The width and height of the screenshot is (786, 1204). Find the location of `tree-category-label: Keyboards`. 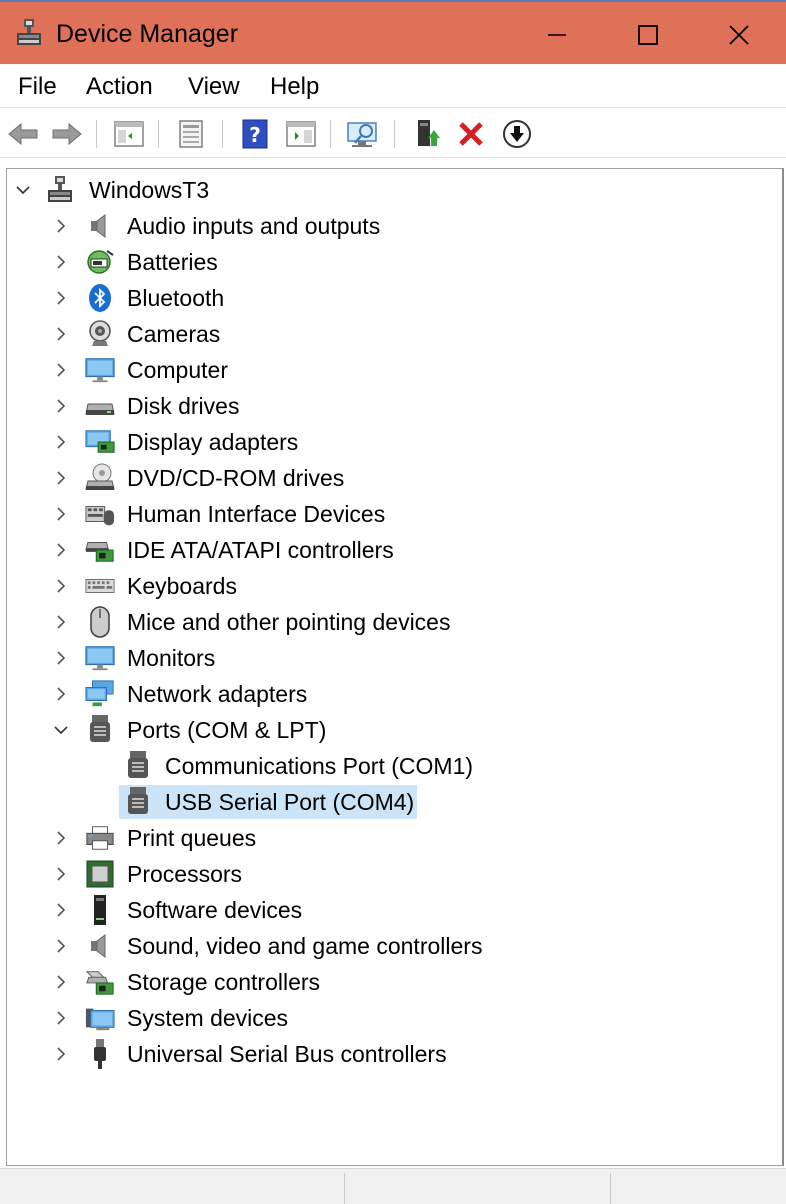

tree-category-label: Keyboards is located at coordinates (182, 586).